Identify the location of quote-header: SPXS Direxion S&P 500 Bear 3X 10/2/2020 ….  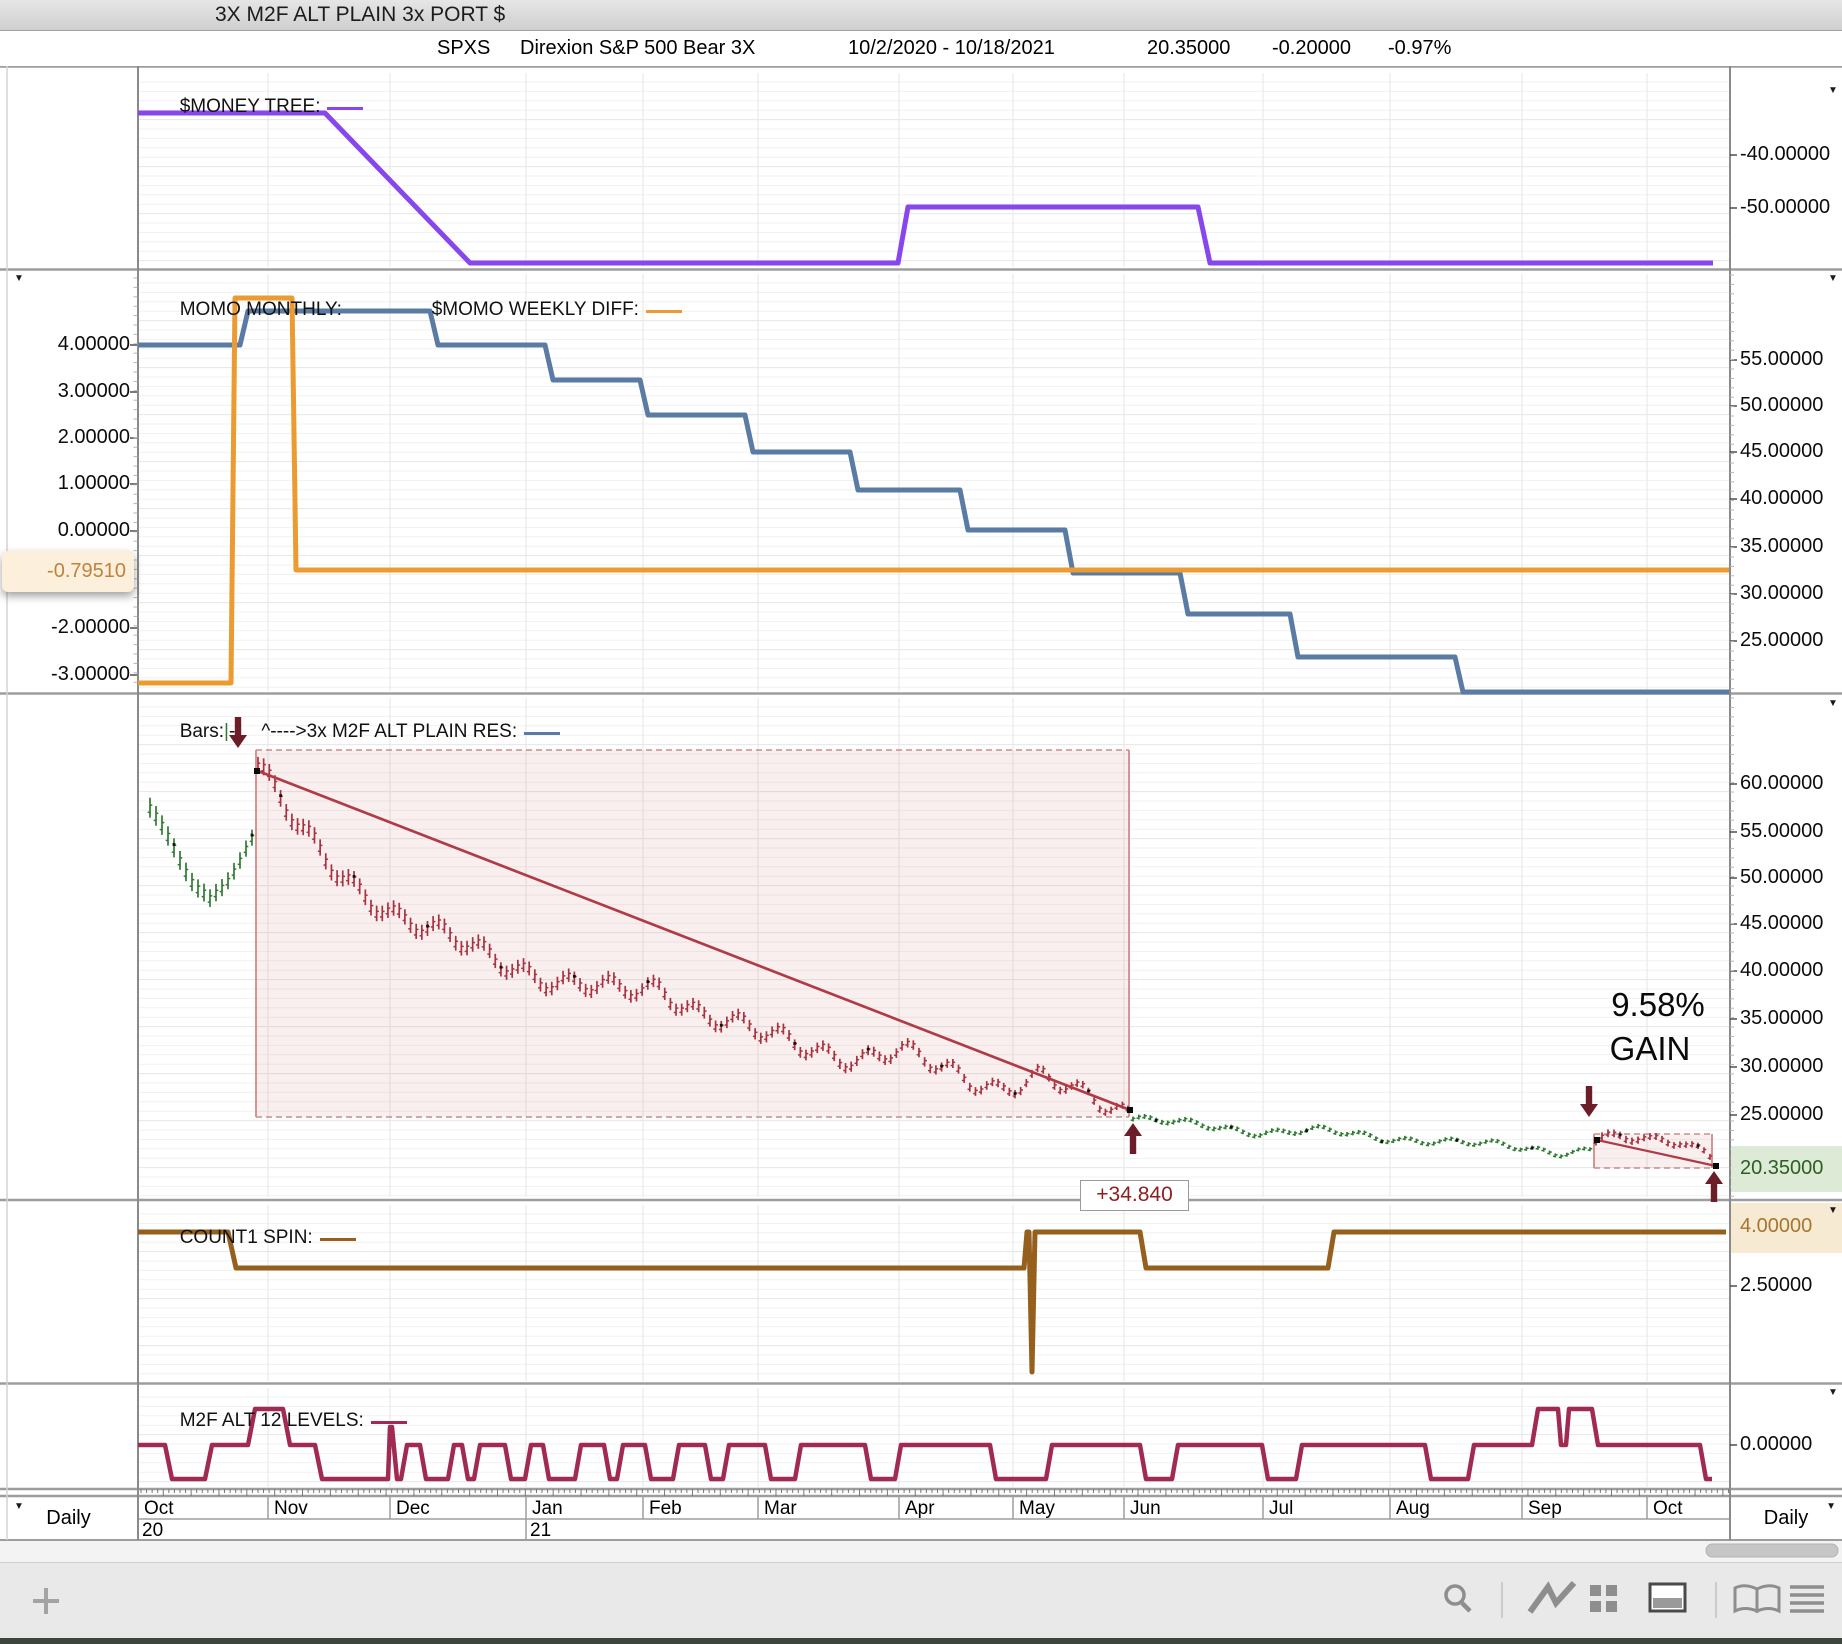
(921, 48).